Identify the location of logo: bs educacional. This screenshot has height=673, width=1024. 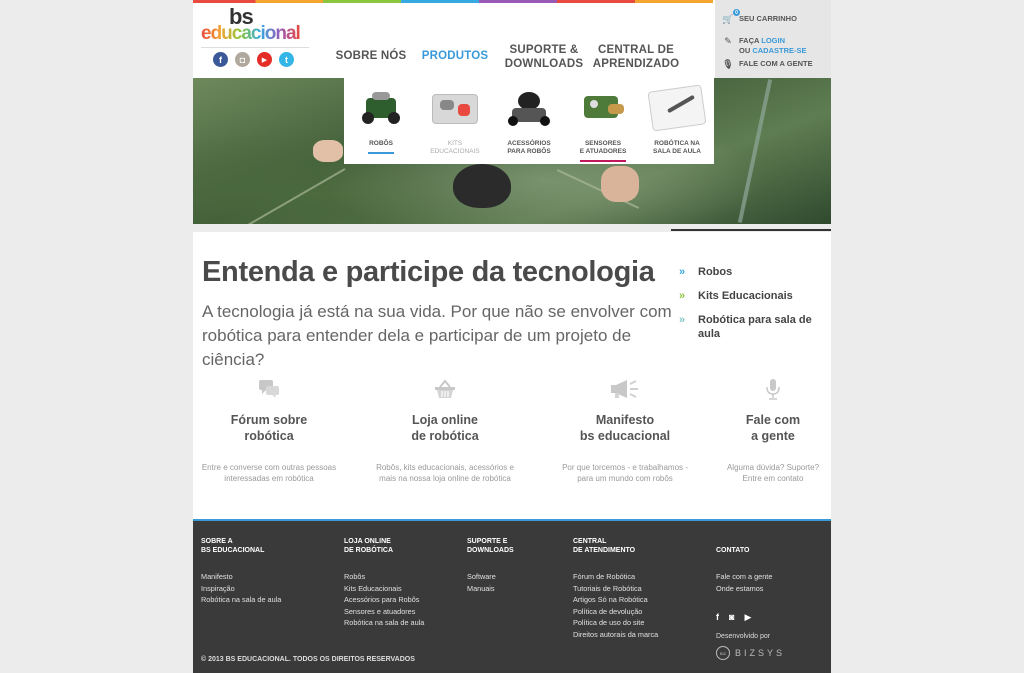
(255, 26).